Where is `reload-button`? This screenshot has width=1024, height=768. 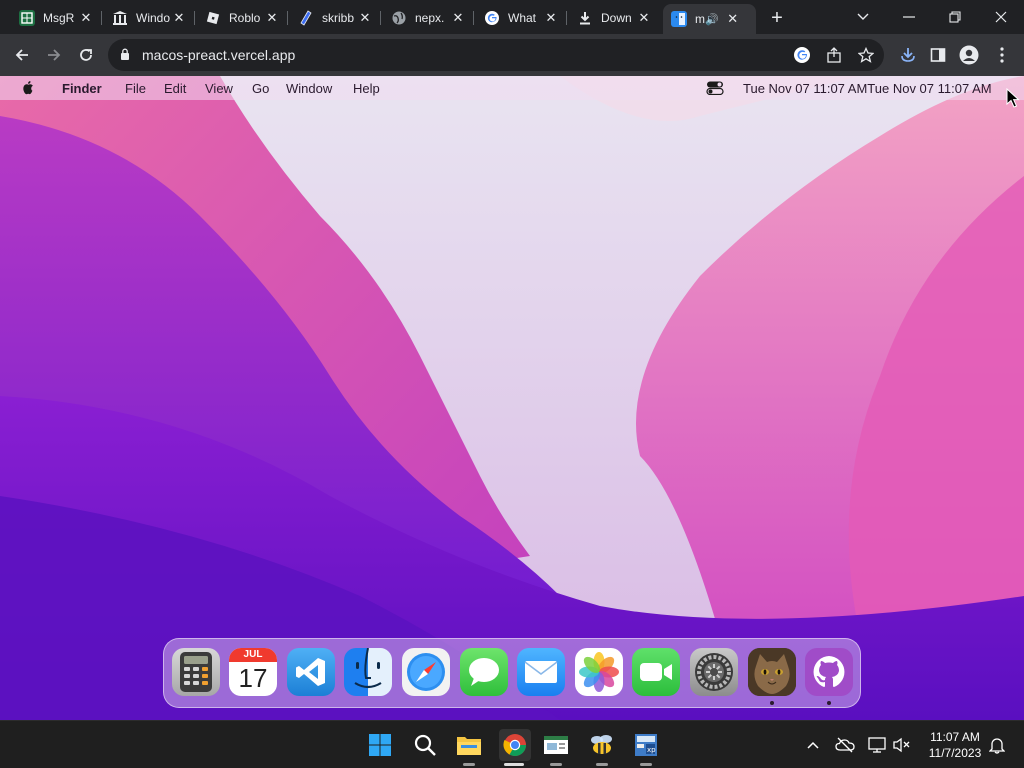 reload-button is located at coordinates (86, 55).